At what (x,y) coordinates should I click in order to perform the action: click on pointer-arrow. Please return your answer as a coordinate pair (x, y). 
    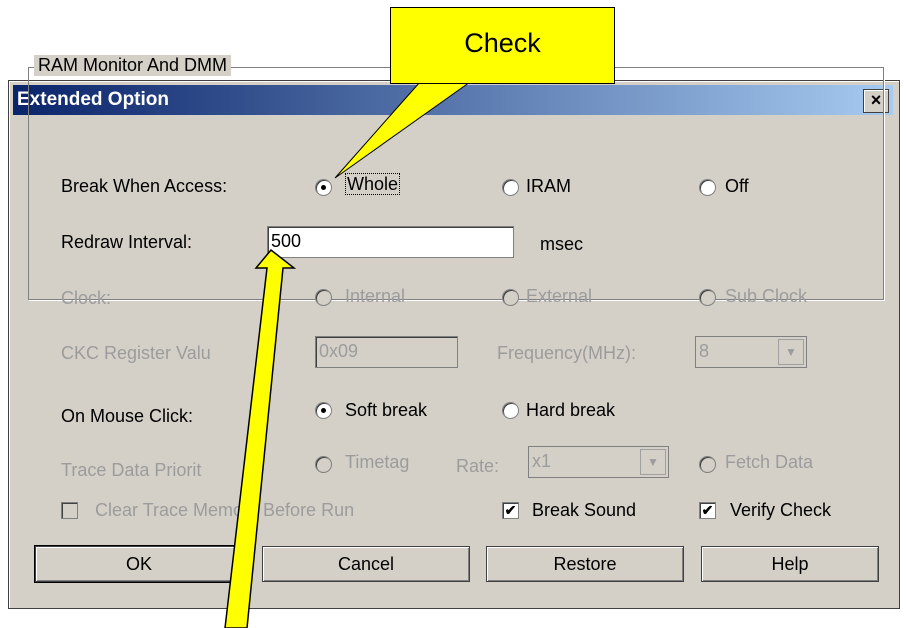
    Looking at the image, I should click on (260, 438).